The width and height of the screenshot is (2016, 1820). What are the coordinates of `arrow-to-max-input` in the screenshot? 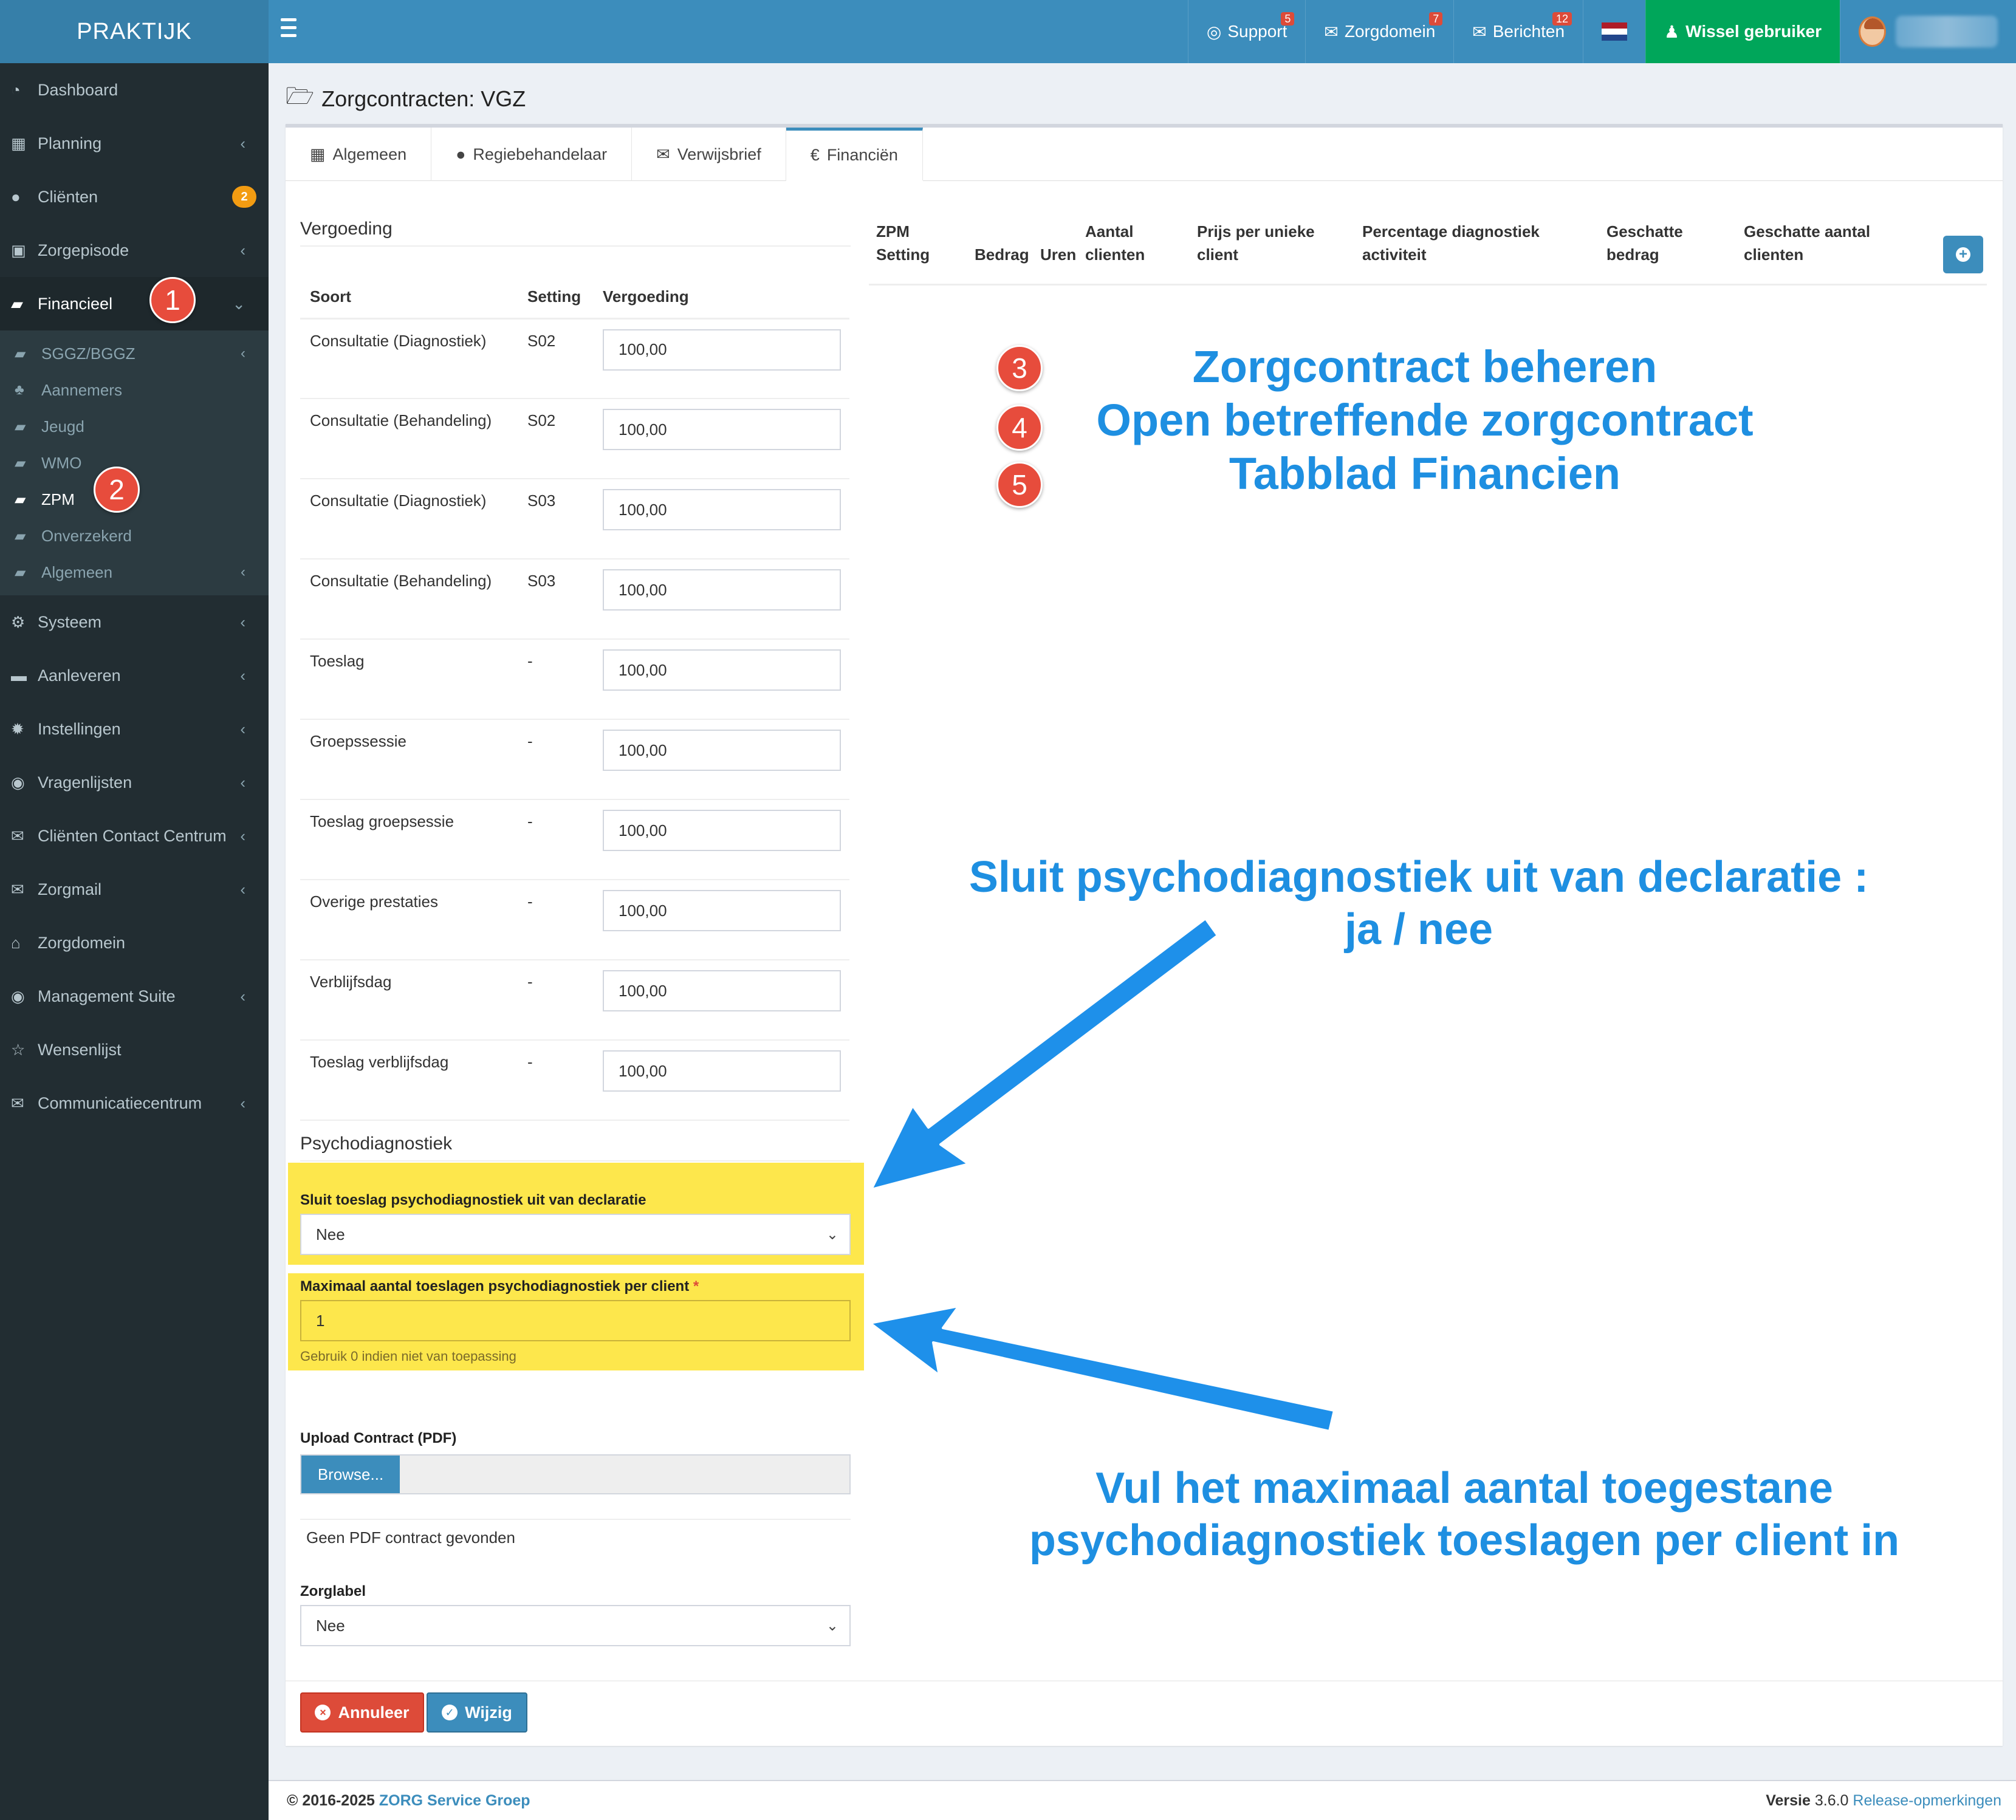 It's located at (1102, 1368).